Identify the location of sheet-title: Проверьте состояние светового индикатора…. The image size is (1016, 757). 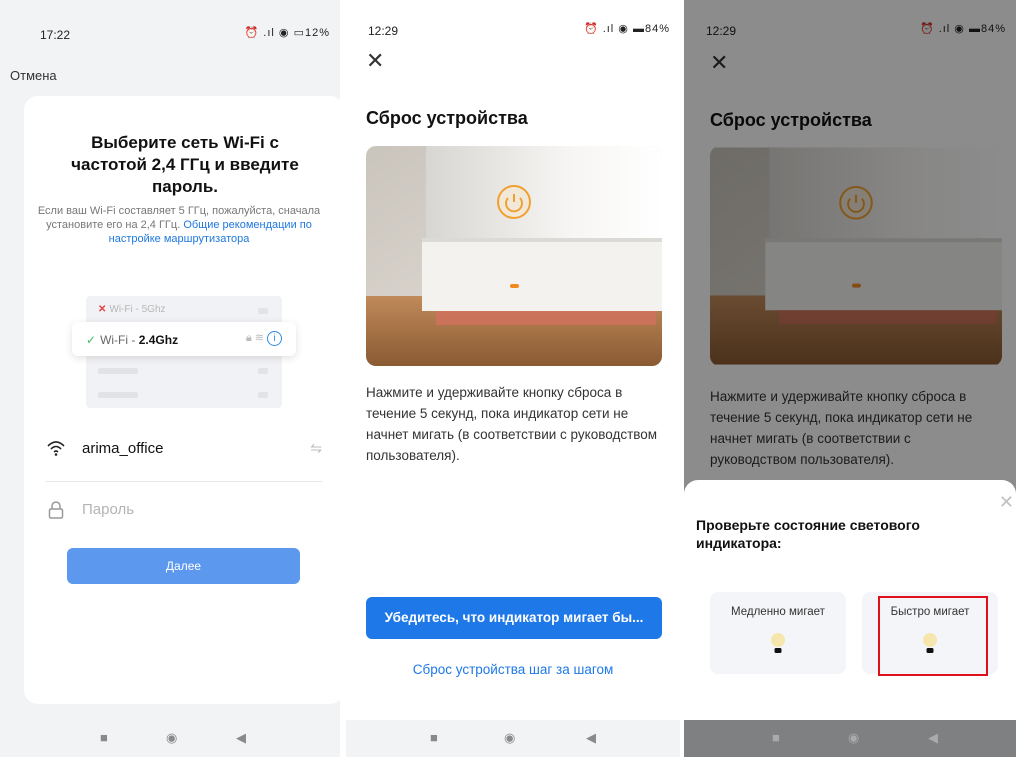
(808, 534).